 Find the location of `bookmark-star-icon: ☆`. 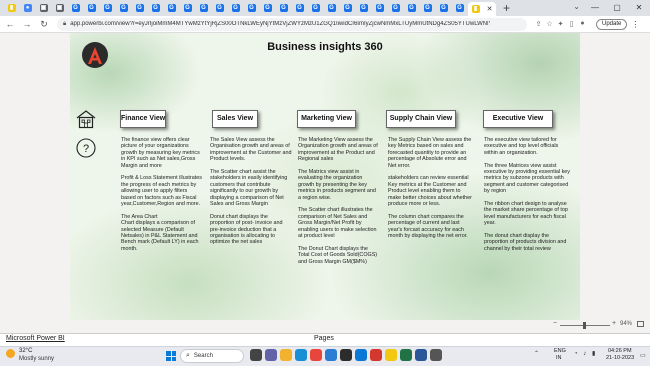

bookmark-star-icon: ☆ is located at coordinates (549, 24).